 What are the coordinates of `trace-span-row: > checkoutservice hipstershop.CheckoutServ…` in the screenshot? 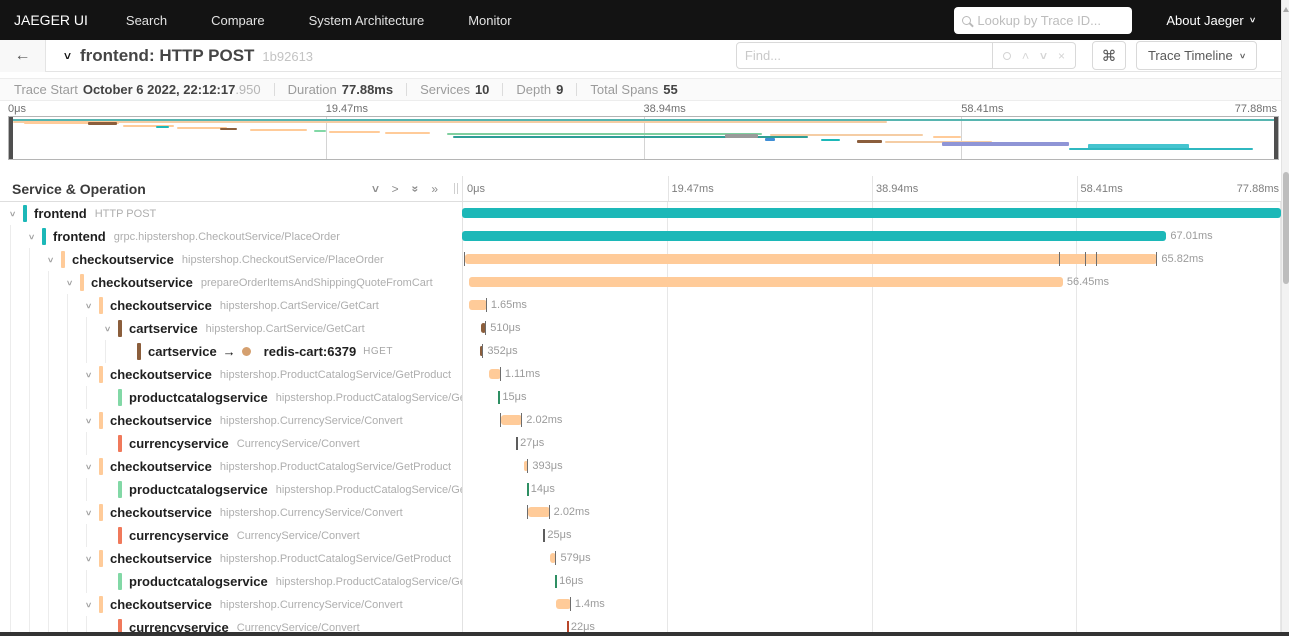 It's located at (640, 259).